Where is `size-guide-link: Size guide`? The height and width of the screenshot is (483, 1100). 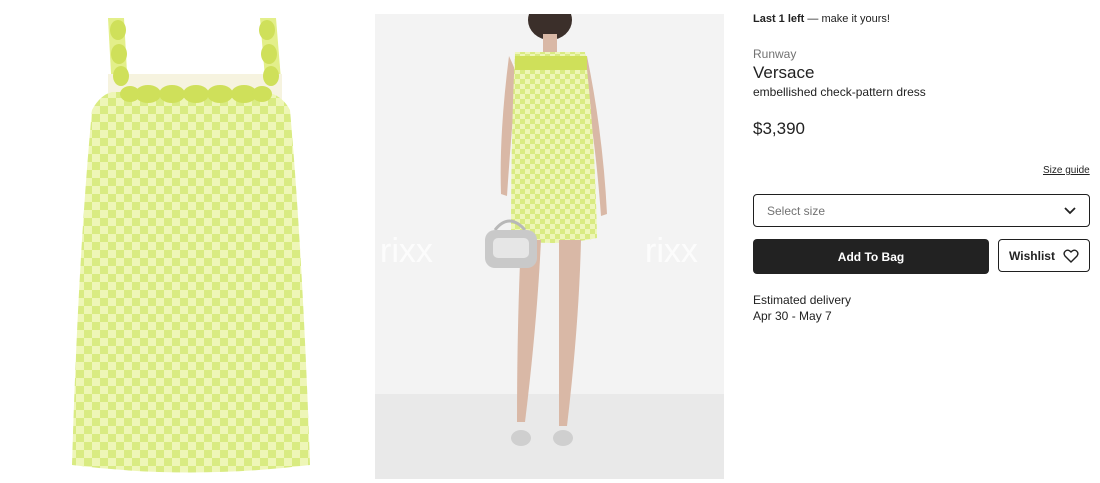 size-guide-link: Size guide is located at coordinates (1066, 170).